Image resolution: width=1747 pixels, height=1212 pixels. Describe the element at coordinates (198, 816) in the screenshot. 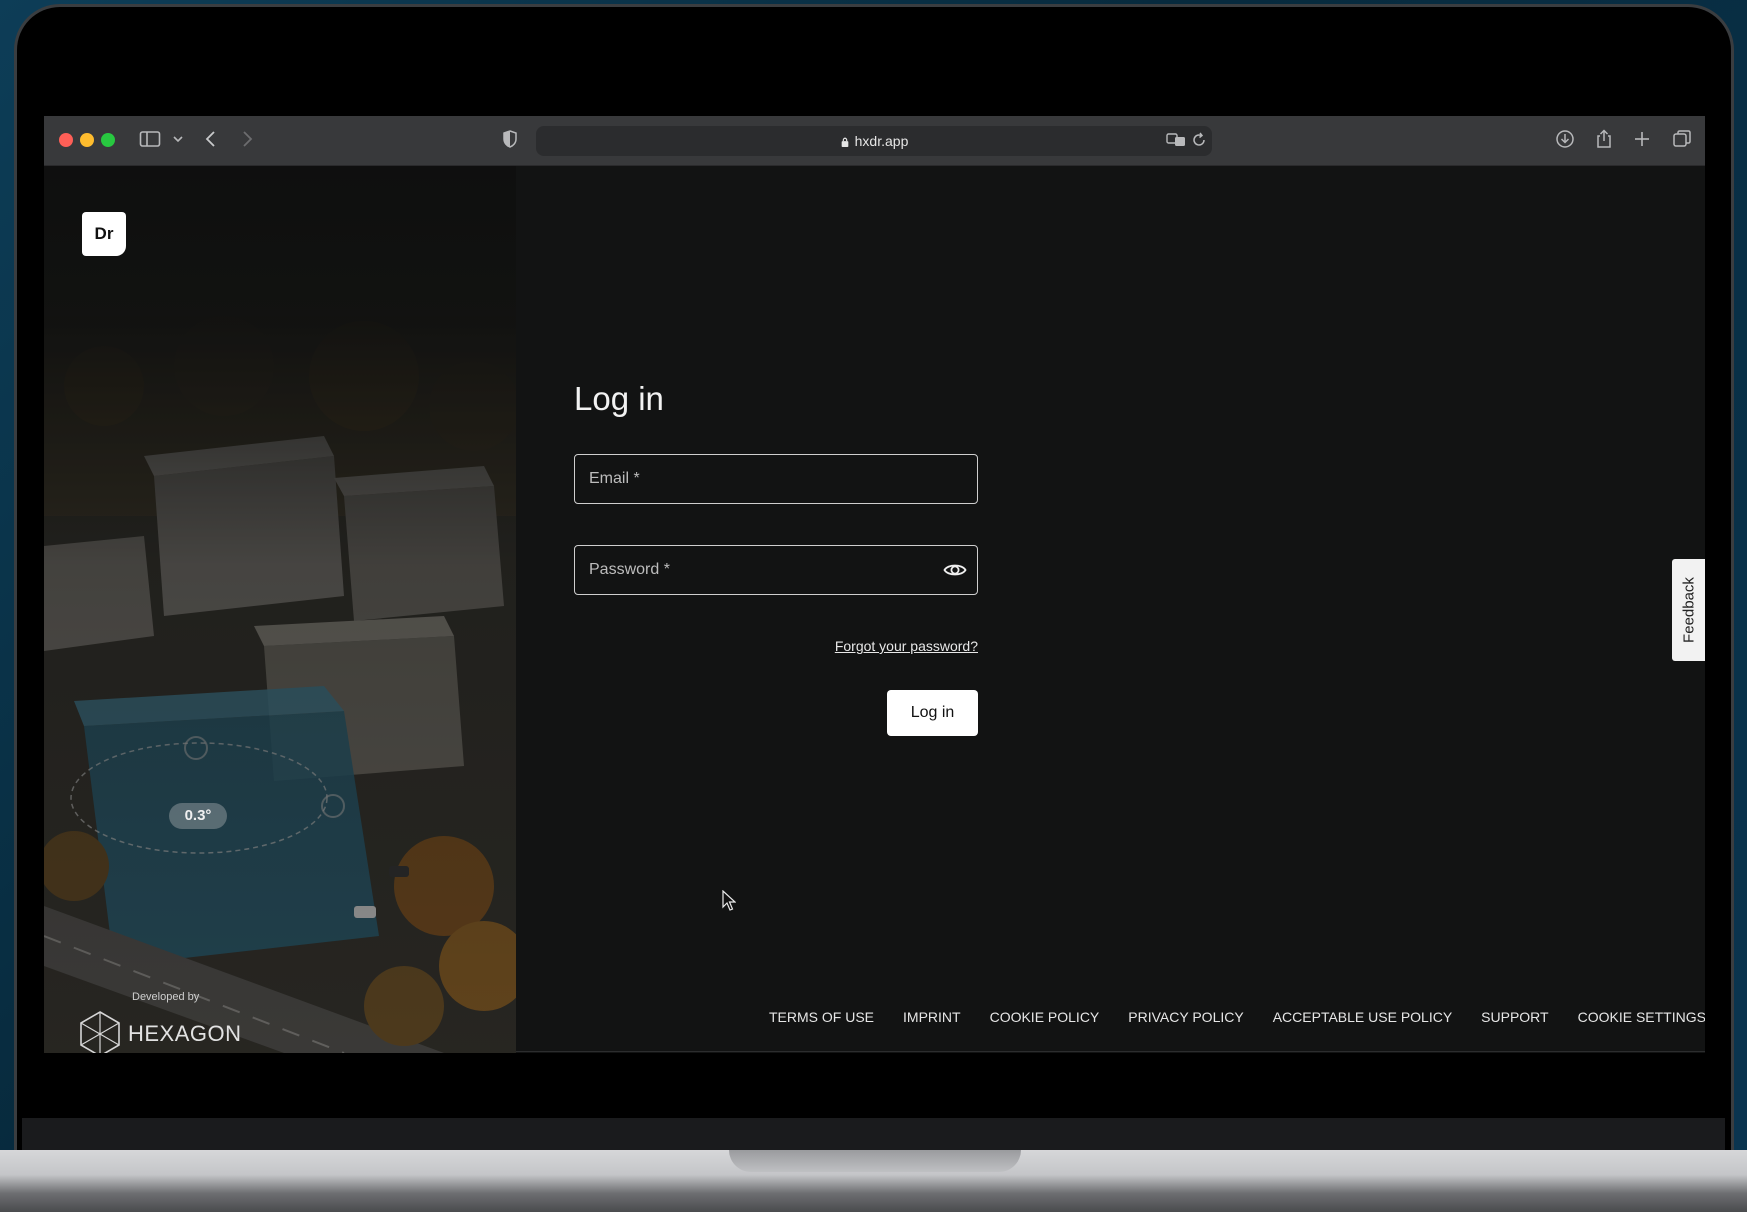

I see `angle-measurement-badge: 0.3°` at that location.